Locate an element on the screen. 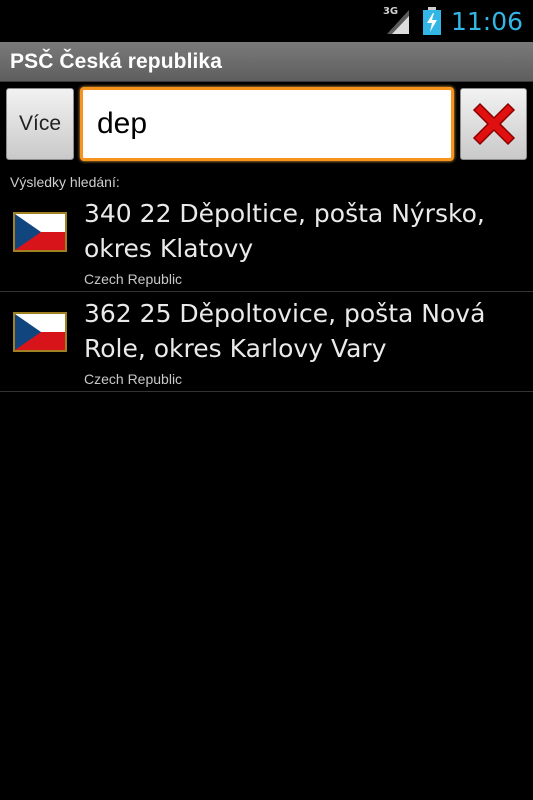 The height and width of the screenshot is (800, 533). app-title: PSČ Česká republika is located at coordinates (116, 61).